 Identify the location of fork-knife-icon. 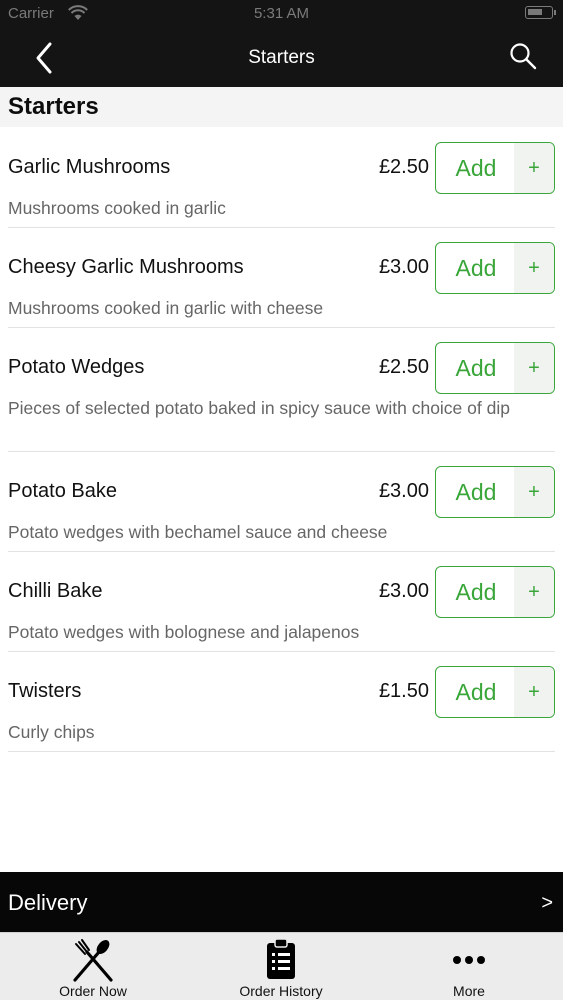
(93, 960).